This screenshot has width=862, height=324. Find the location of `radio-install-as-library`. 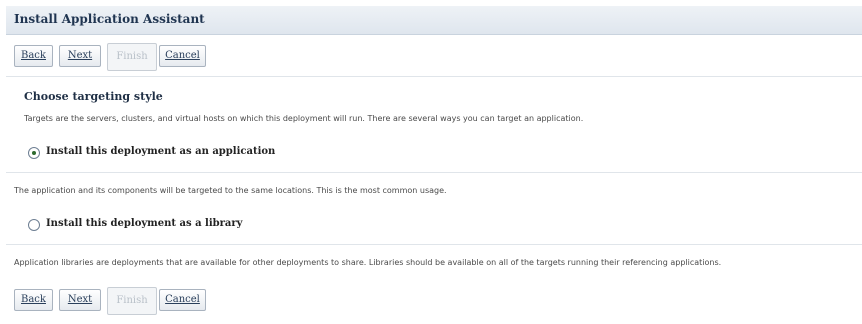

radio-install-as-library is located at coordinates (34, 225).